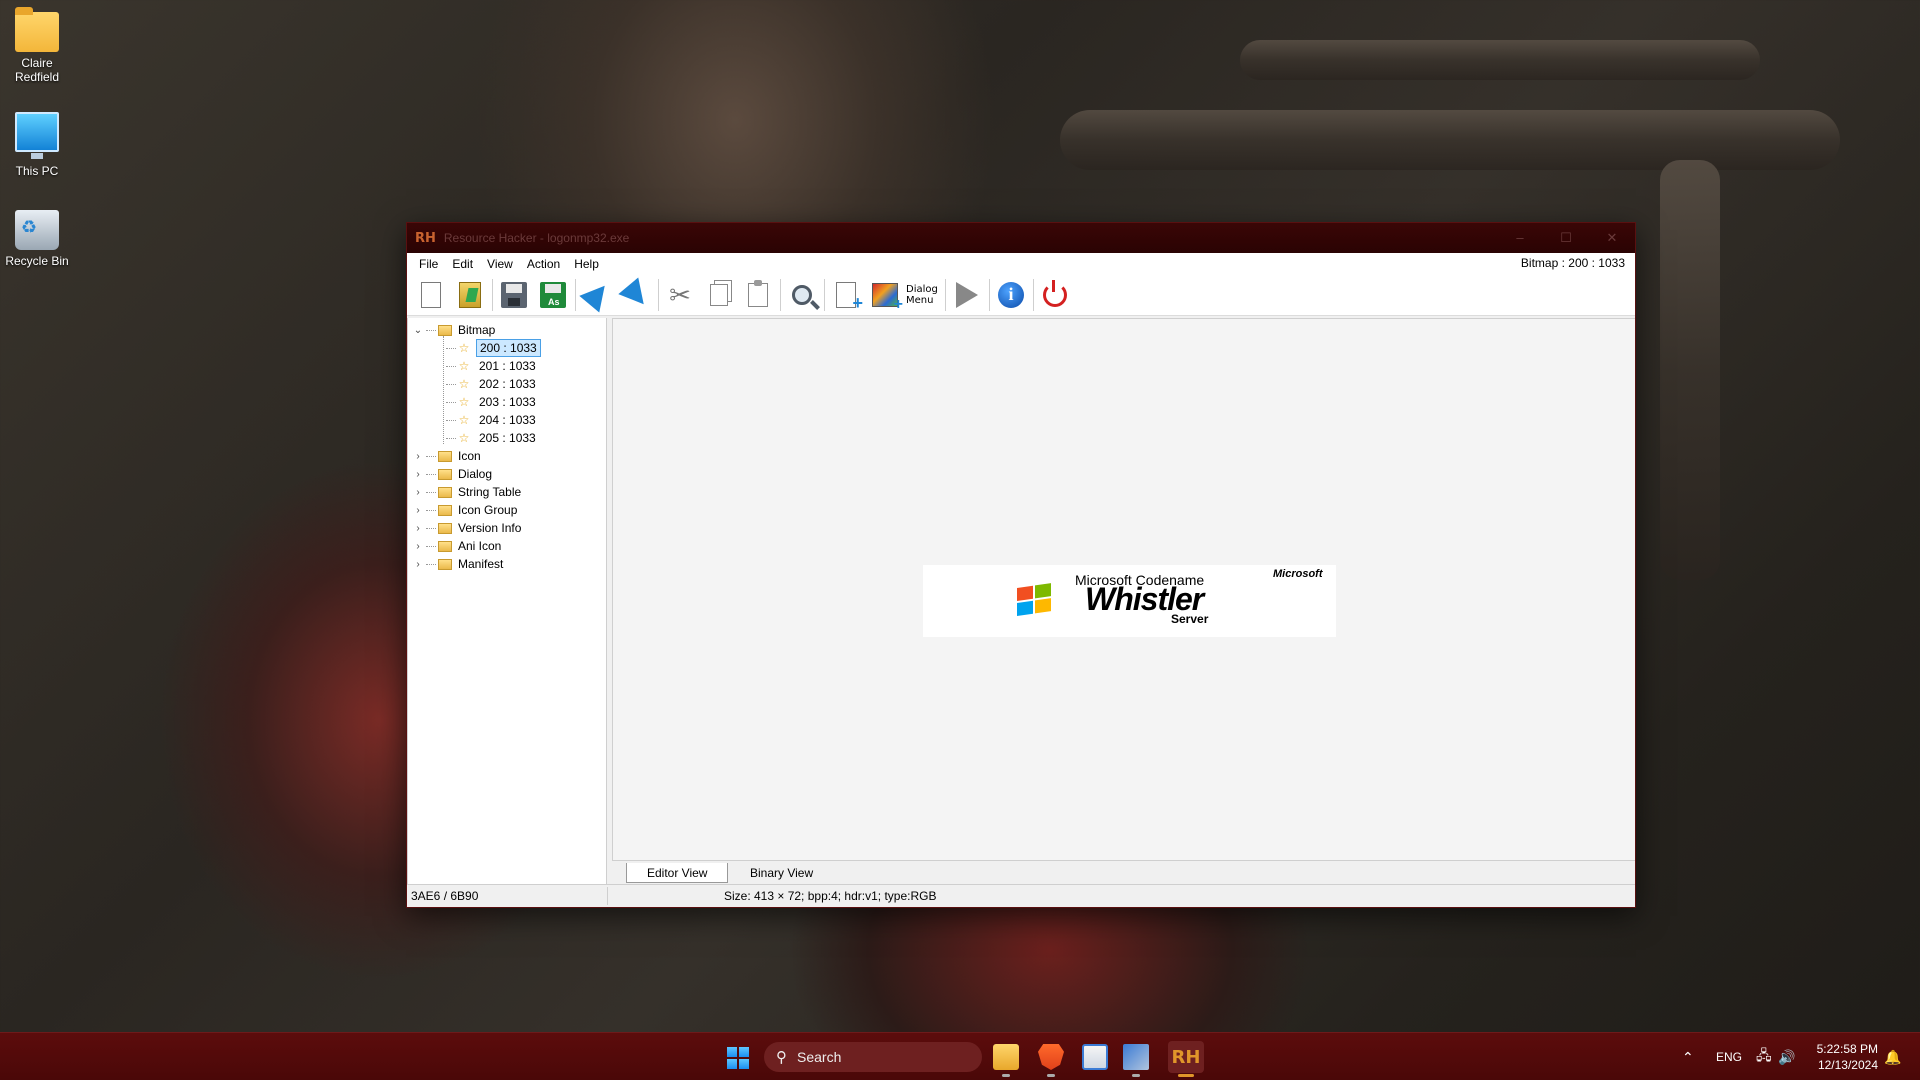 The width and height of the screenshot is (1920, 1080). What do you see at coordinates (431, 295) in the screenshot?
I see `new-button` at bounding box center [431, 295].